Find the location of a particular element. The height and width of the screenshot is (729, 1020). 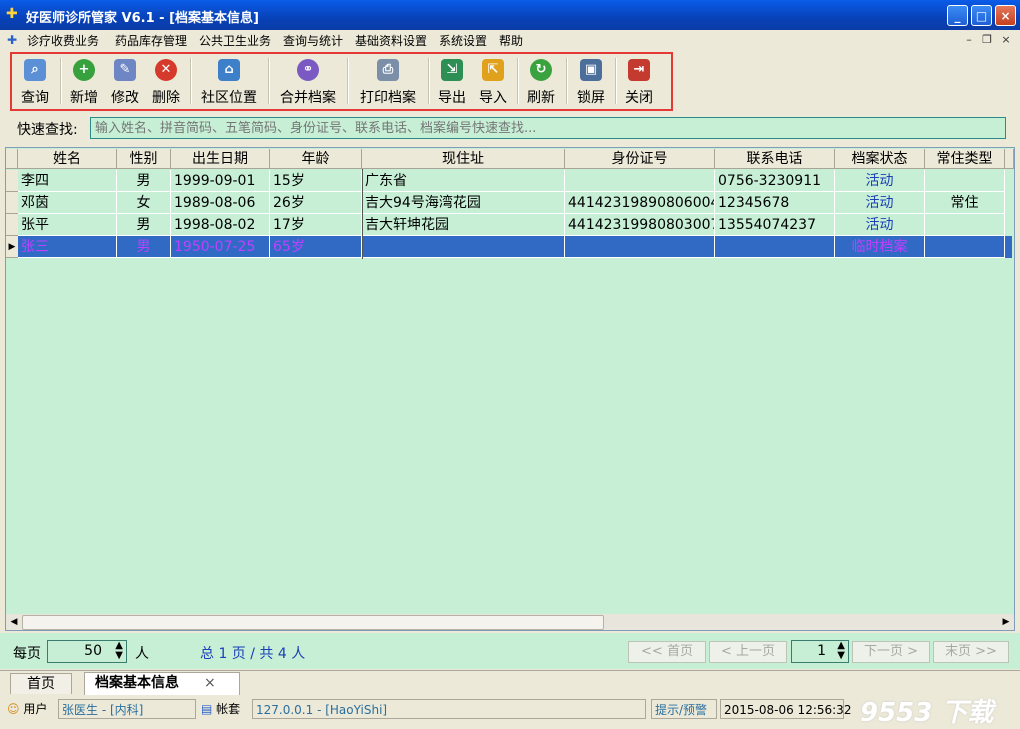

cell-phone is located at coordinates (775, 247).